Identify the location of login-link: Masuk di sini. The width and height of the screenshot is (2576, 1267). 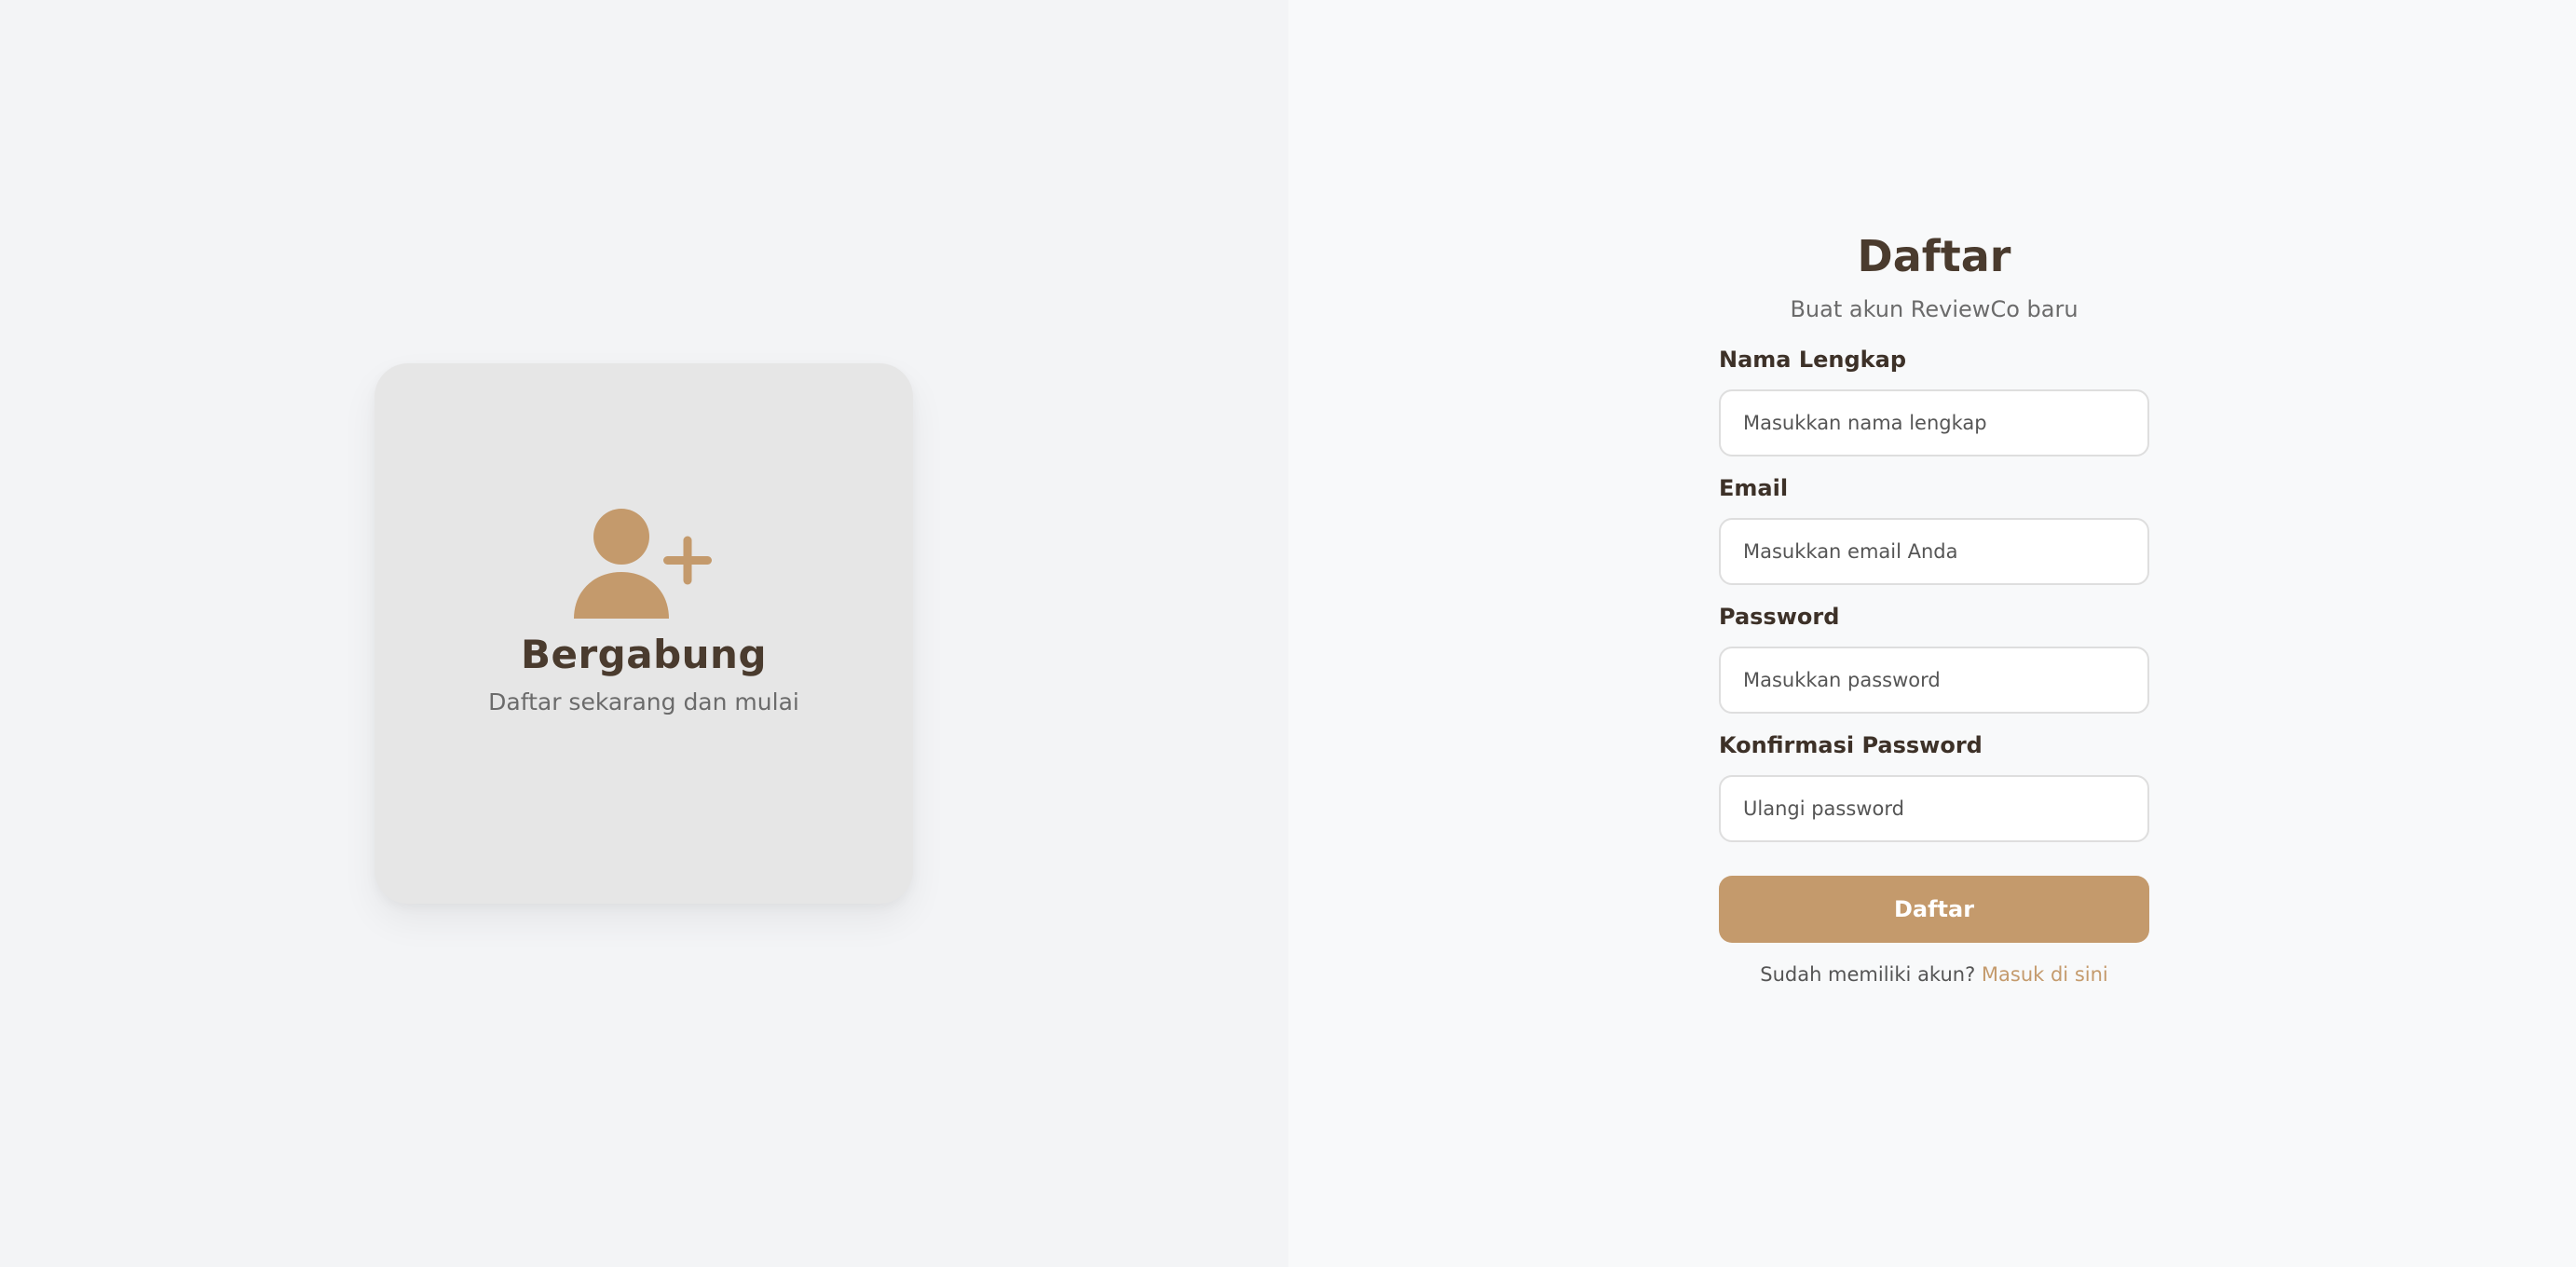
(2045, 974).